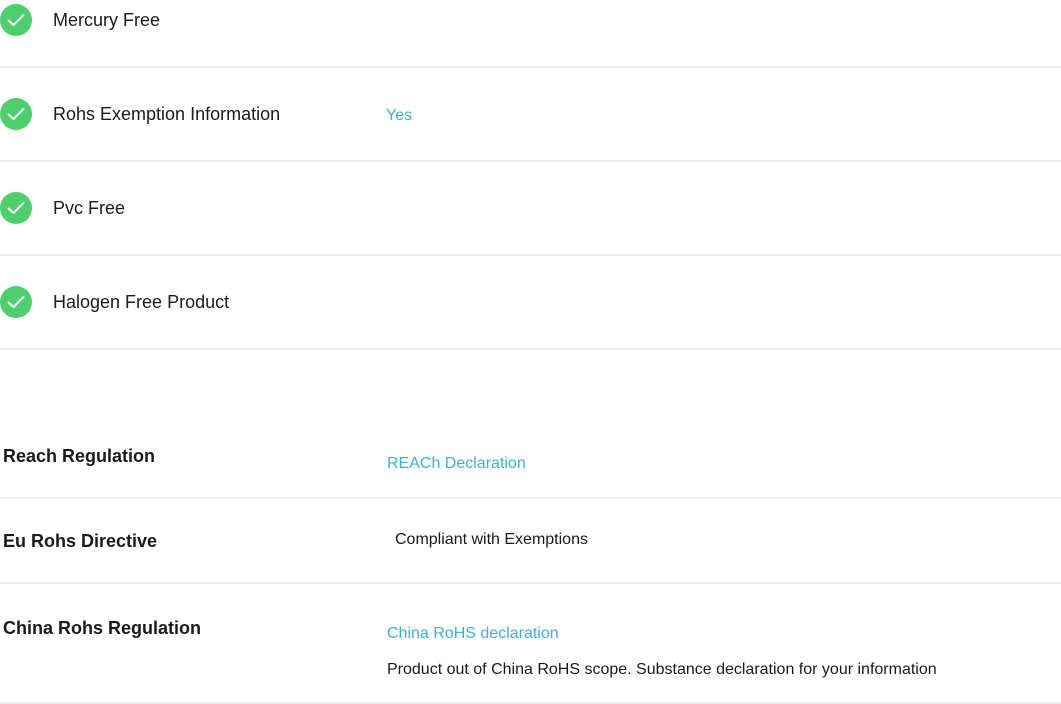 The width and height of the screenshot is (1061, 704). I want to click on checklist-row-rohs-exemption: Rohs Exemption Information Yes, so click(530, 115).